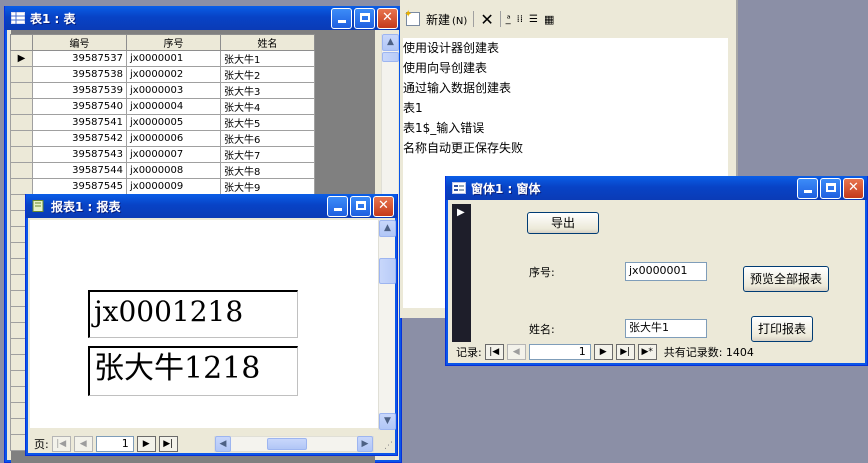  What do you see at coordinates (223, 444) in the screenshot?
I see `scroll-left-icon: ◀` at bounding box center [223, 444].